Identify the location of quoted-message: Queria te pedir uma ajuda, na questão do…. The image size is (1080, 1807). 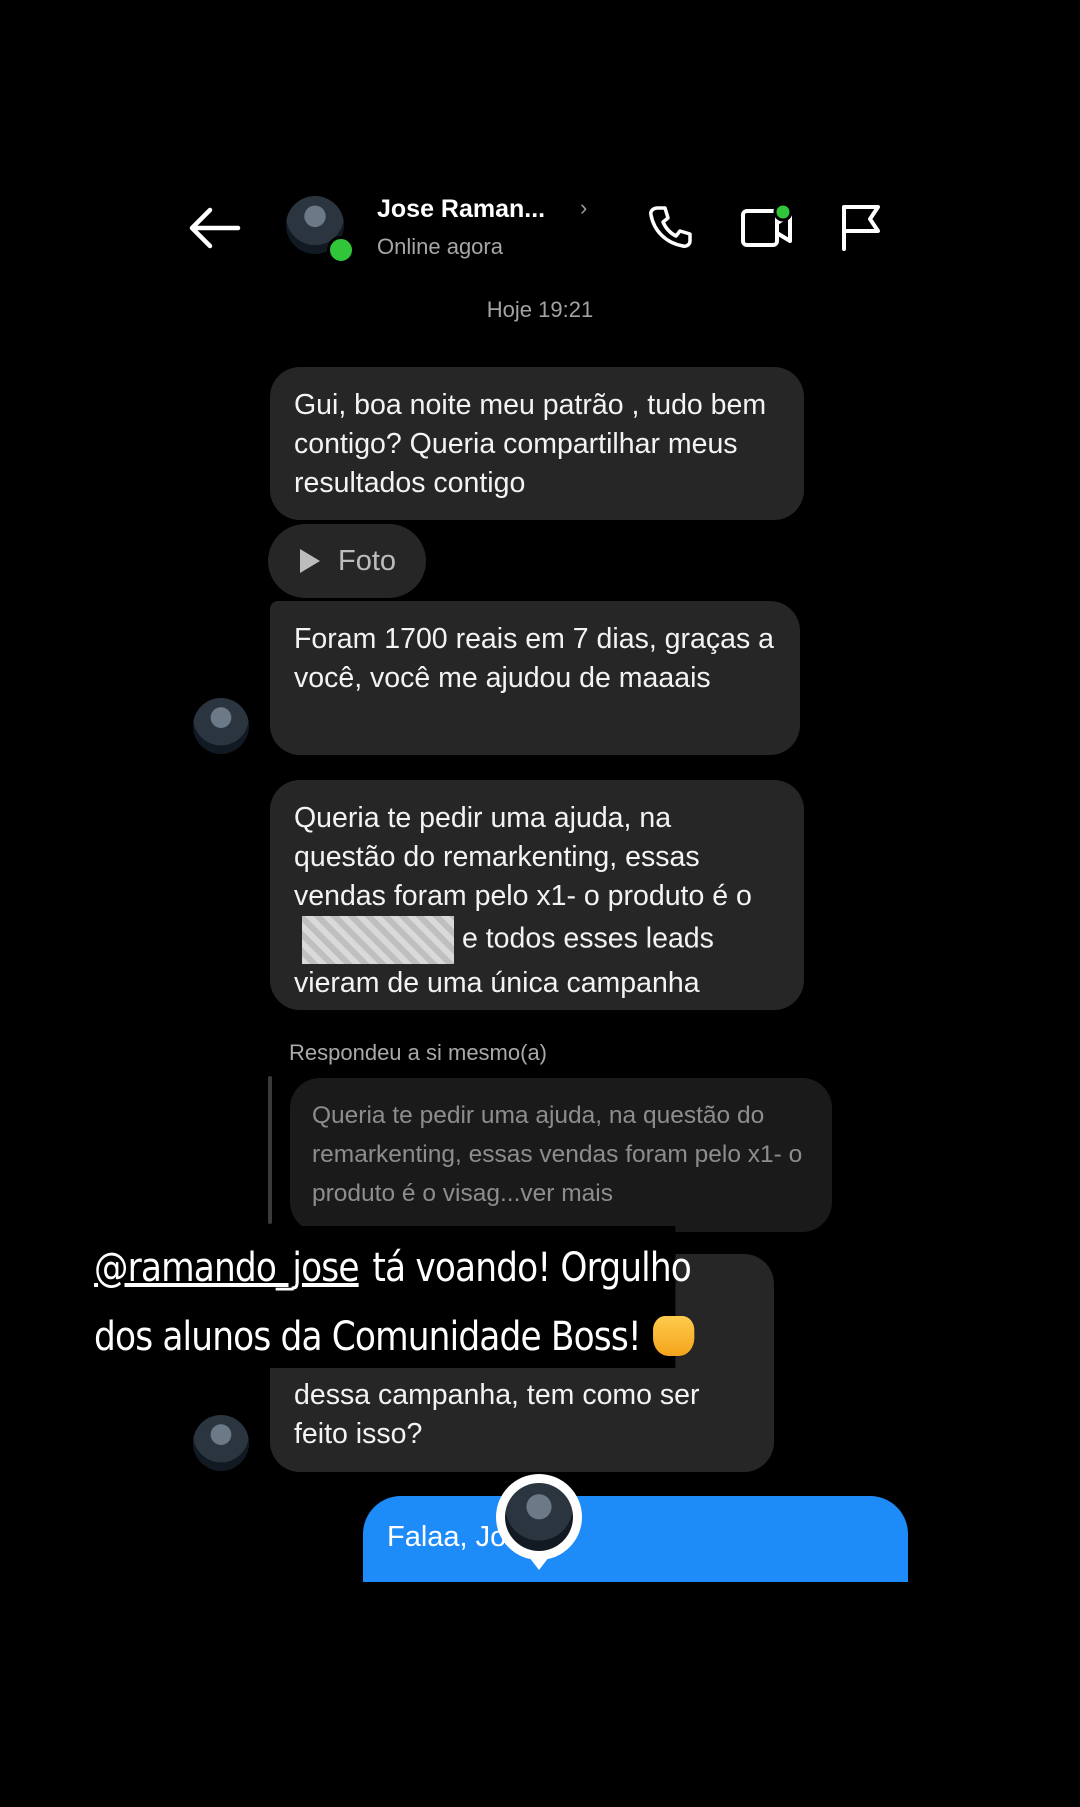
(561, 1155).